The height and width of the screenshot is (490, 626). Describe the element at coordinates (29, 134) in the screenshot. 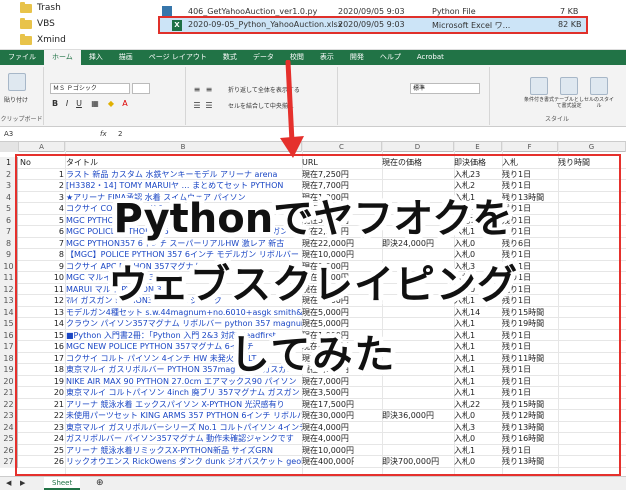

I see `name-box: A3` at that location.